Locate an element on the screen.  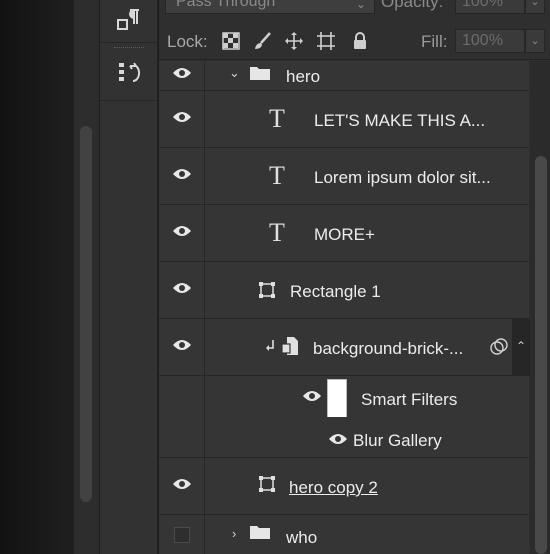
collapse-smart-filters-button: ⌃ is located at coordinates (521, 347).